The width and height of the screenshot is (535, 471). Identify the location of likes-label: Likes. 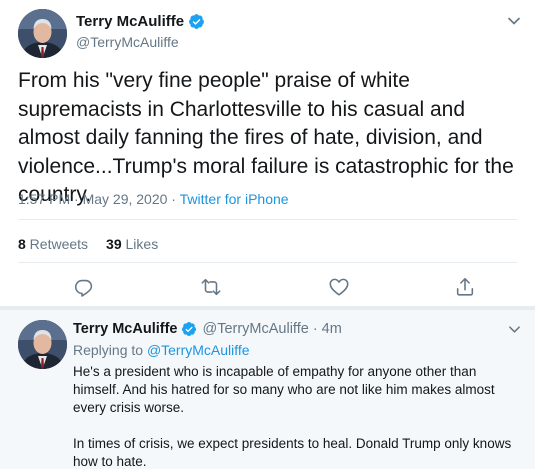
(140, 244).